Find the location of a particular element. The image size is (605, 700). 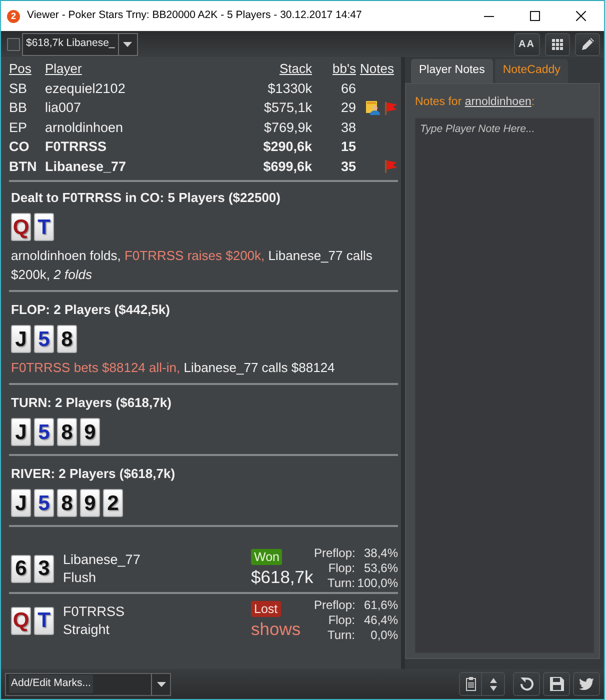

window-title: Viewer - Poker Stars Trny: BB20000 A2K - 5 Players - 30.12.2017 14:47 is located at coordinates (194, 16).